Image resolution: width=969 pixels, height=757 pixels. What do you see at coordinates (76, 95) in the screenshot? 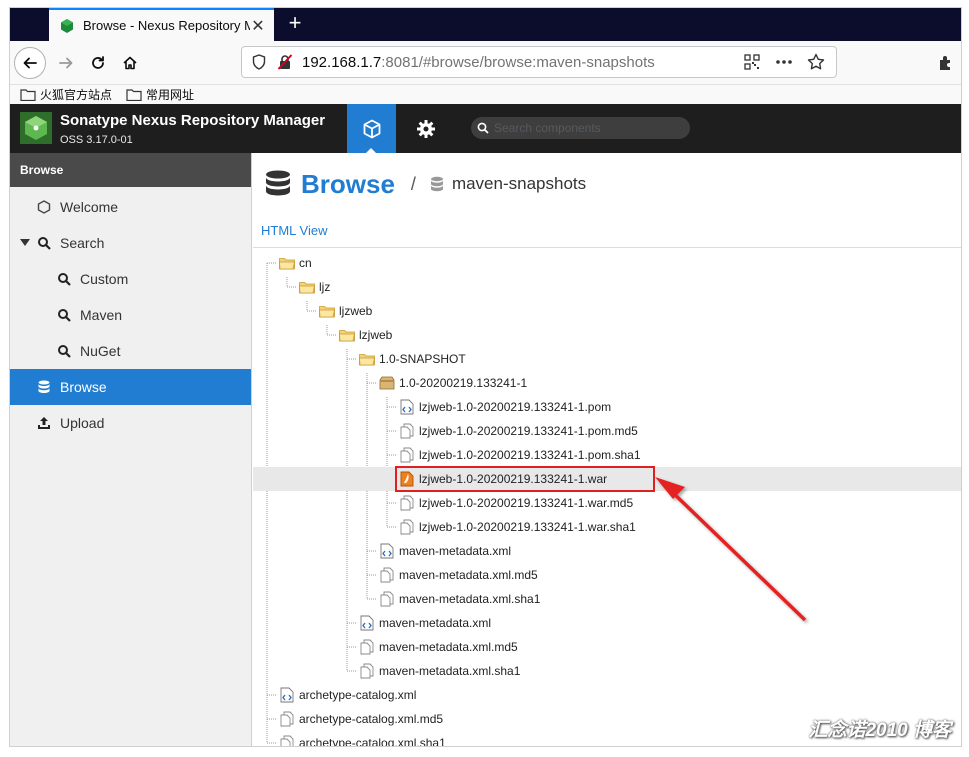
I see `bookmark-label: 火狐官方站点` at bounding box center [76, 95].